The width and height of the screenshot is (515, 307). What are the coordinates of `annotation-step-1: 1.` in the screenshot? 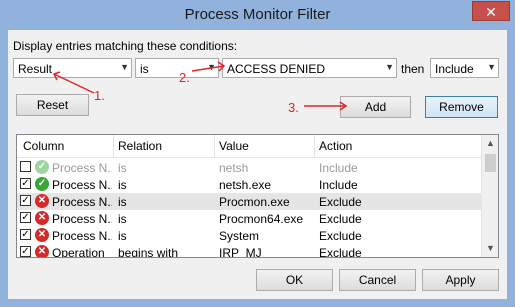 It's located at (99, 95).